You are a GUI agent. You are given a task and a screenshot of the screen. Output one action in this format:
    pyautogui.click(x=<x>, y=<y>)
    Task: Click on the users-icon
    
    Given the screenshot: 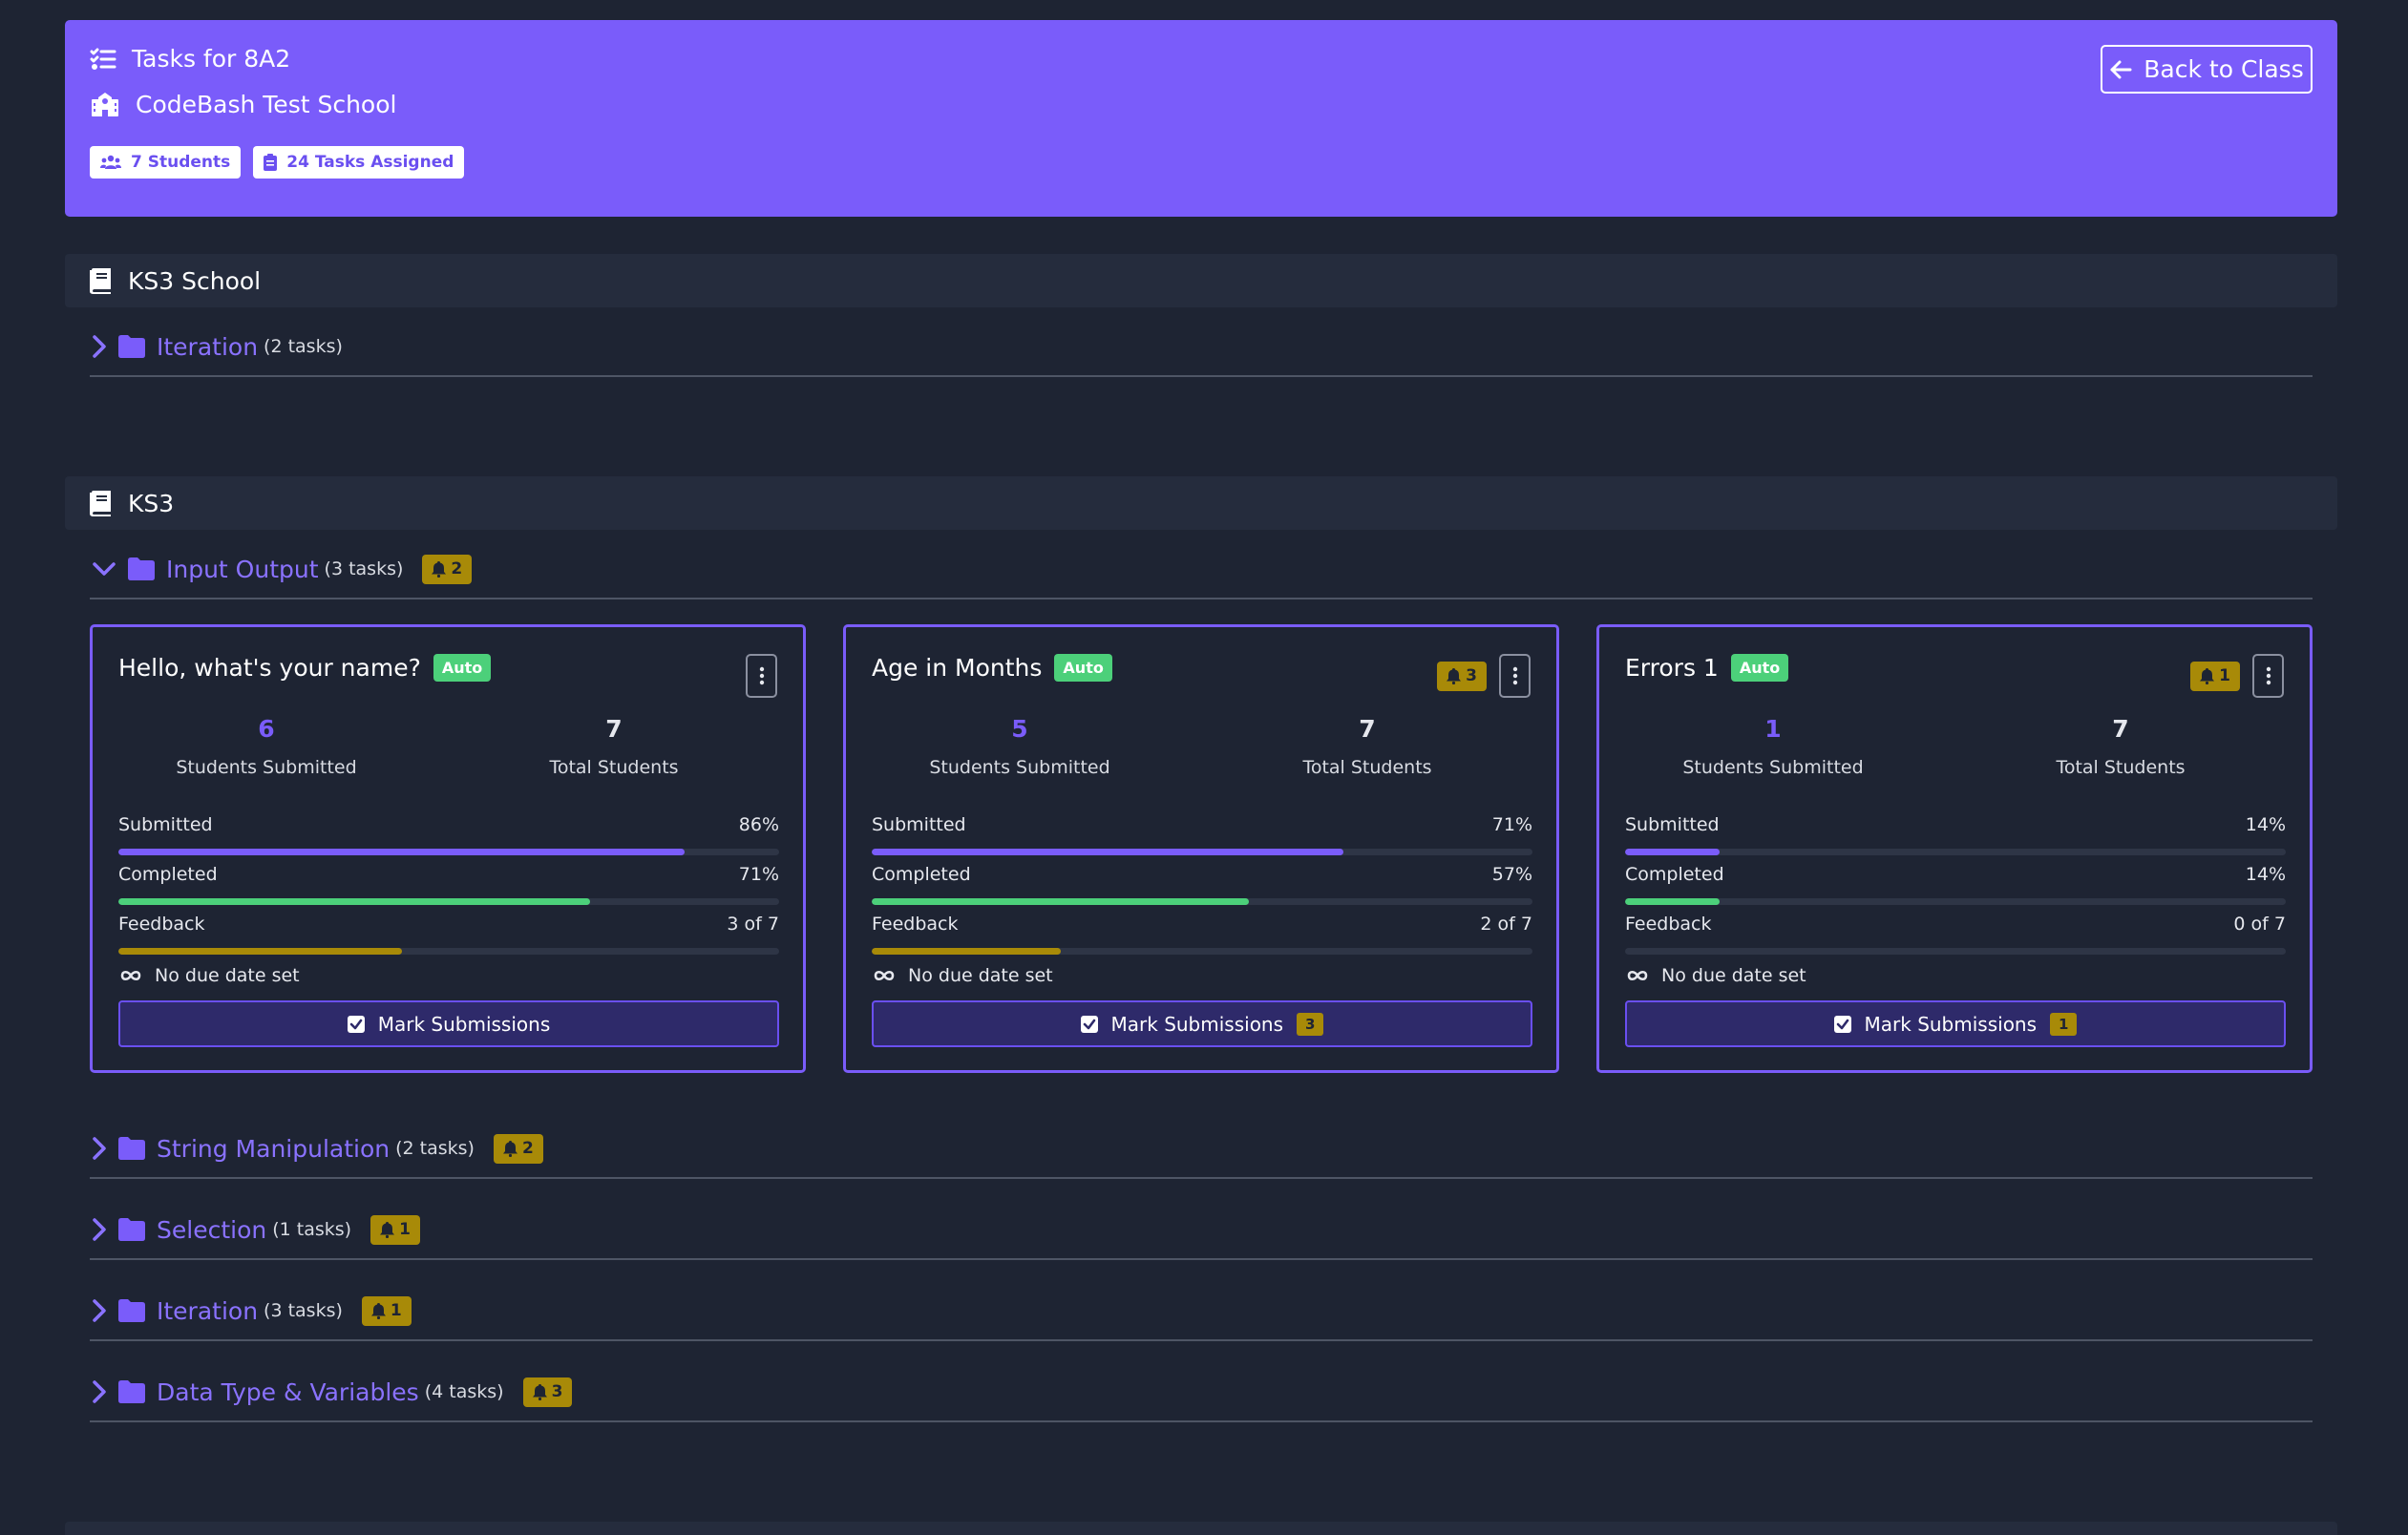 What is the action you would take?
    pyautogui.click(x=110, y=162)
    